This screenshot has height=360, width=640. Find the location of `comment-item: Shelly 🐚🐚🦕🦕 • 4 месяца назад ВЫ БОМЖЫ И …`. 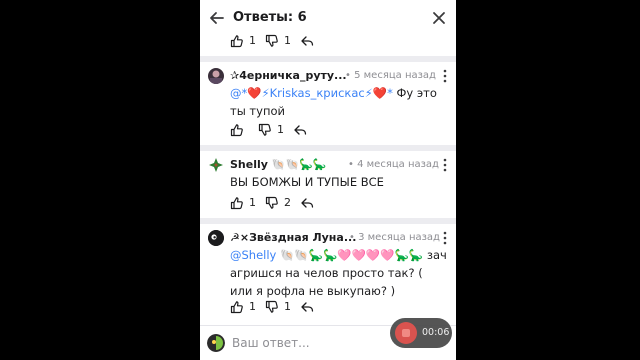

comment-item: Shelly 🐚🐚🦕🦕 • 4 месяца назад ВЫ БОМЖЫ И … is located at coordinates (328, 186).